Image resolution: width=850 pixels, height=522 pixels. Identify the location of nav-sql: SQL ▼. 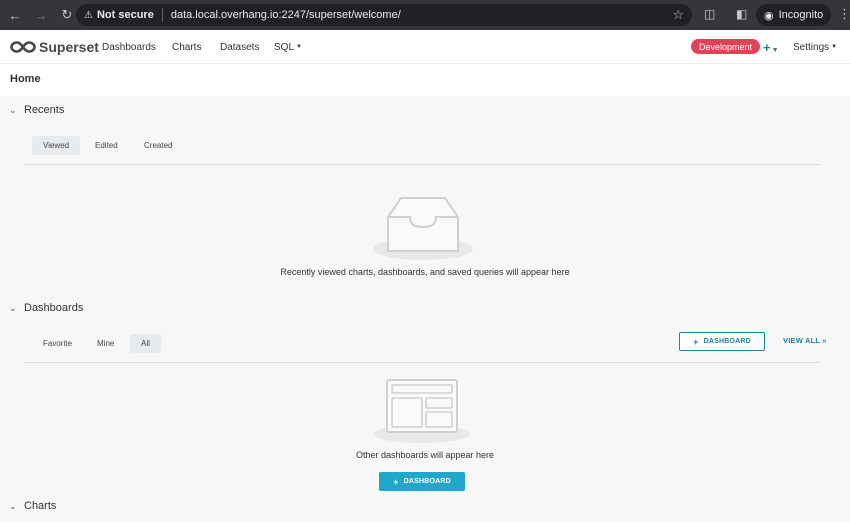
(288, 47).